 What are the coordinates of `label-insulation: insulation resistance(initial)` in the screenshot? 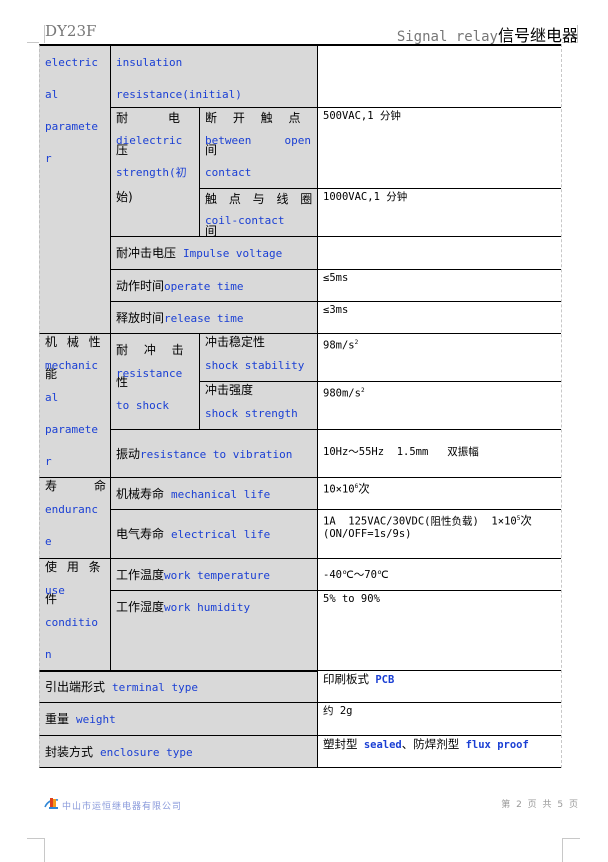 It's located at (214, 76).